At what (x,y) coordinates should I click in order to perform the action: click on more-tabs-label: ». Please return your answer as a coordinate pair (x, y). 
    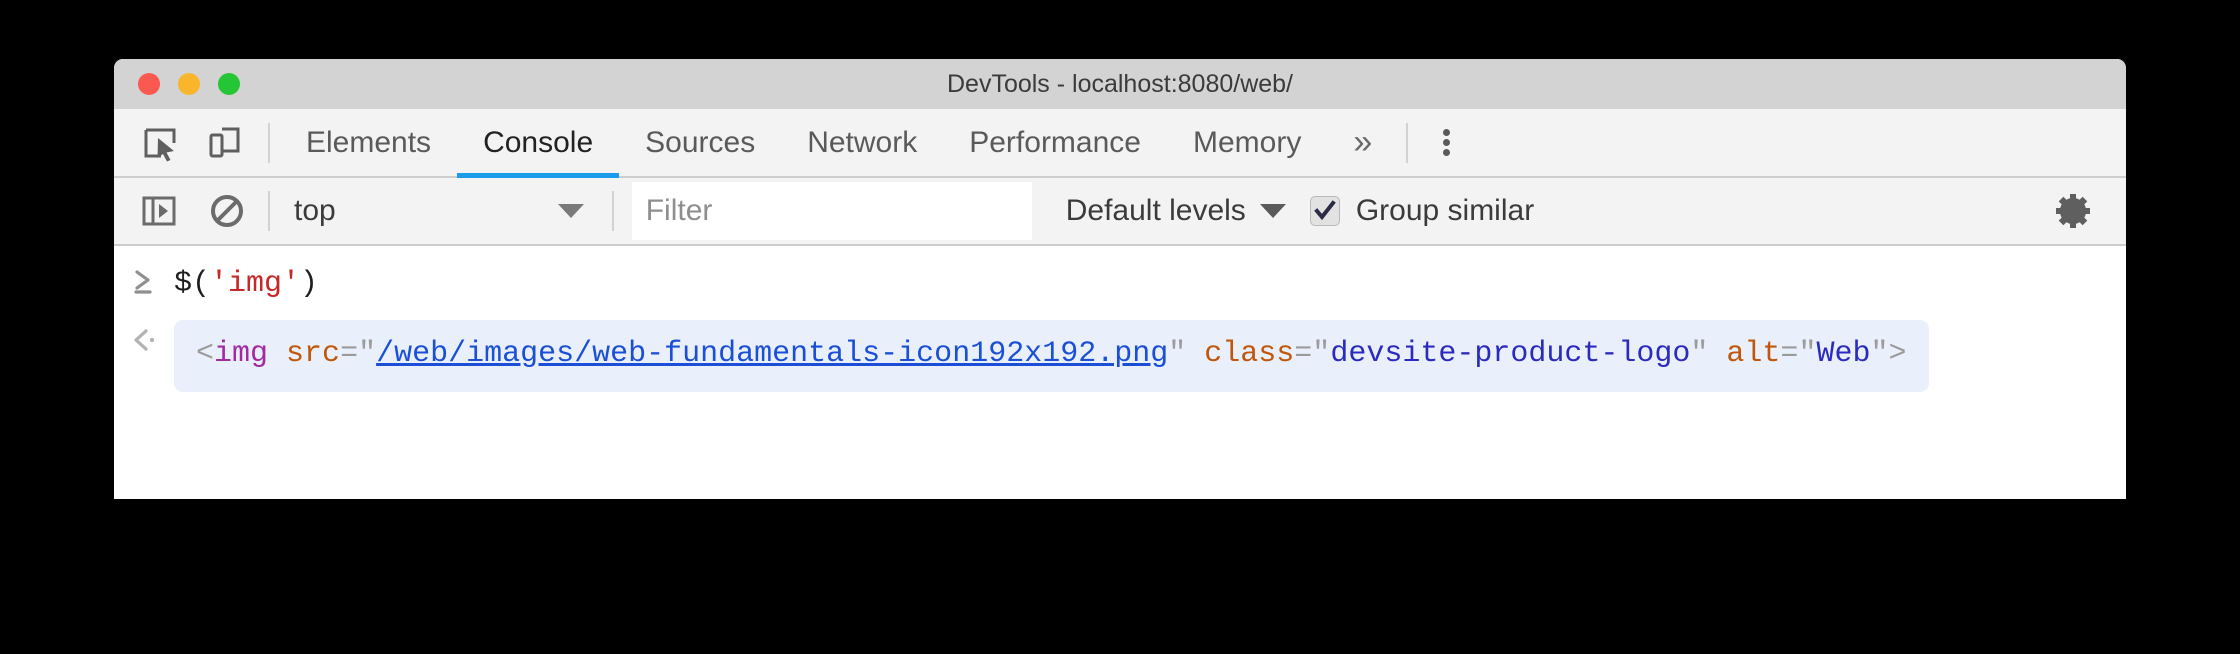
    Looking at the image, I should click on (1363, 142).